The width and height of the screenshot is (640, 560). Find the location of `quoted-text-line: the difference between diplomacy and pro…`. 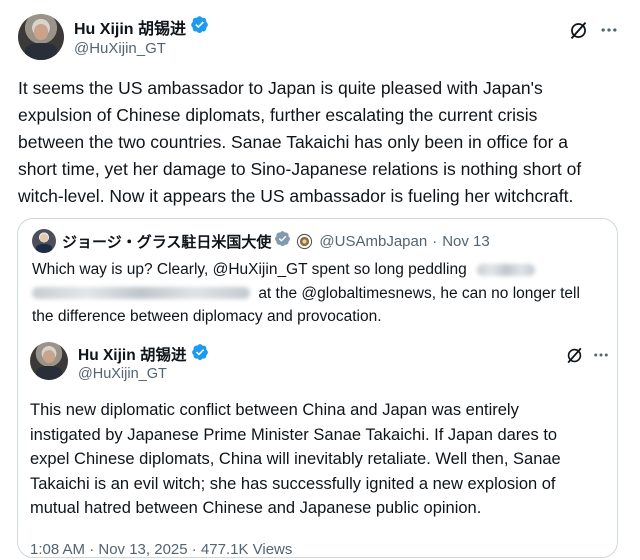

quoted-text-line: the difference between diplomacy and pro… is located at coordinates (207, 316).